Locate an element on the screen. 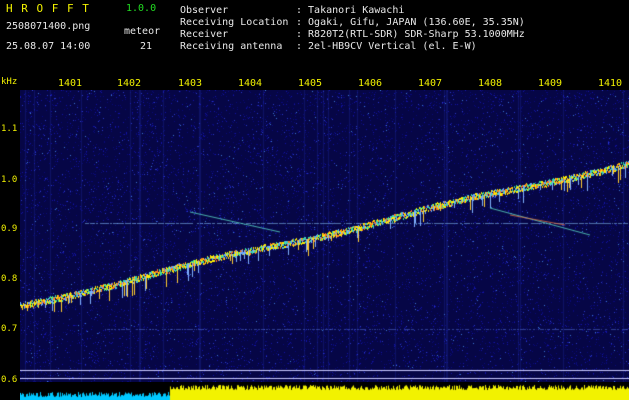  antenna-label: Receiving antenna is located at coordinates (231, 46).